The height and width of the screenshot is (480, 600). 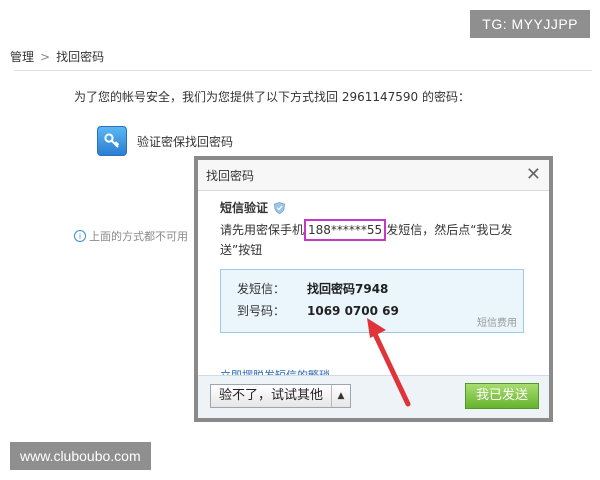 What do you see at coordinates (80, 456) in the screenshot?
I see `watermark-site: www.cluboubo.com` at bounding box center [80, 456].